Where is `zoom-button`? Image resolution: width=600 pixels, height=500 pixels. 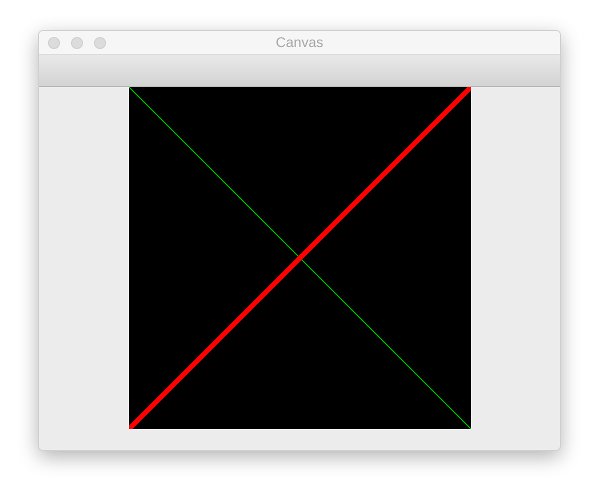
zoom-button is located at coordinates (100, 43).